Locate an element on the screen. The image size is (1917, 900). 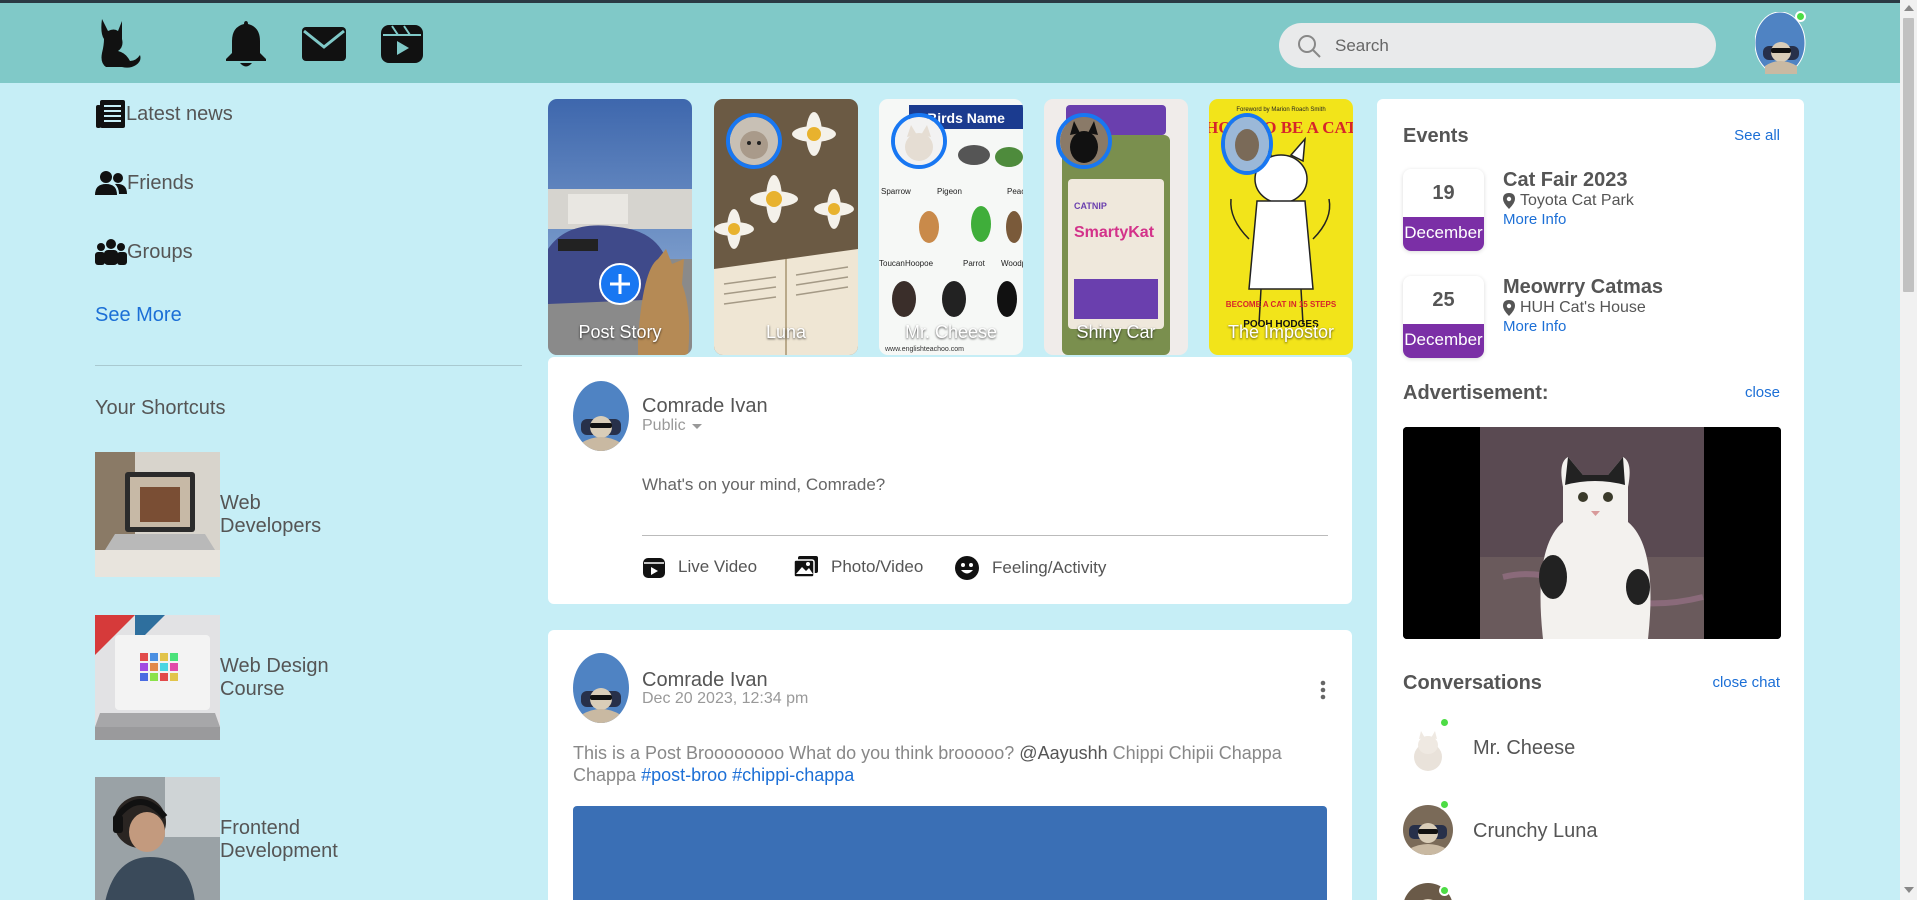
svg-text: Woodp is located at coordinates (1012, 263).